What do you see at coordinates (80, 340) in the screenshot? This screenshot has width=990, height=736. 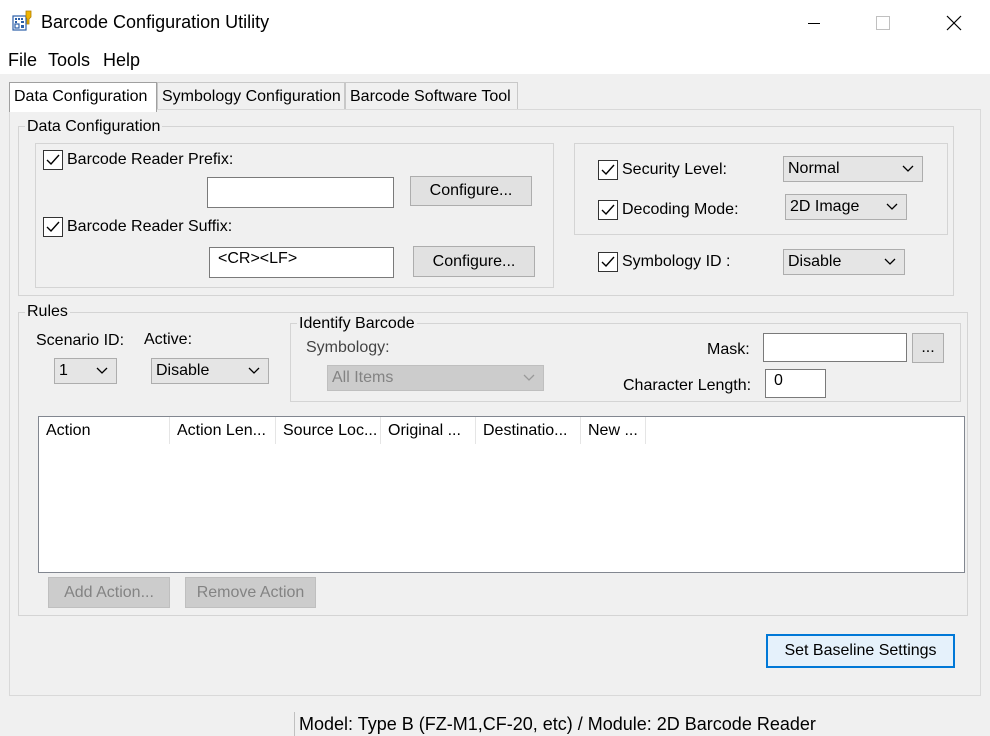 I see `scenario-id-label: Scenario ID:` at bounding box center [80, 340].